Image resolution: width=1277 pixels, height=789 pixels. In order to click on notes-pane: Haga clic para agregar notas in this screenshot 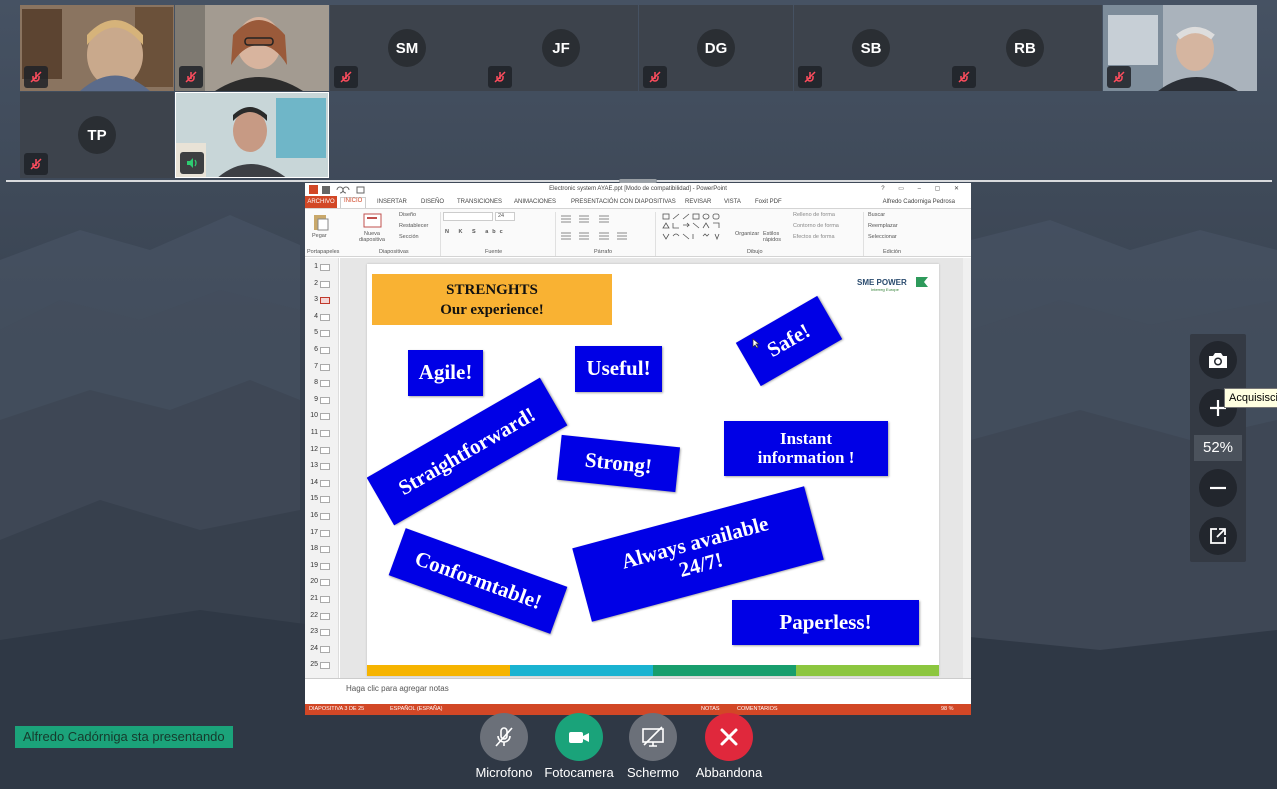, I will do `click(638, 691)`.